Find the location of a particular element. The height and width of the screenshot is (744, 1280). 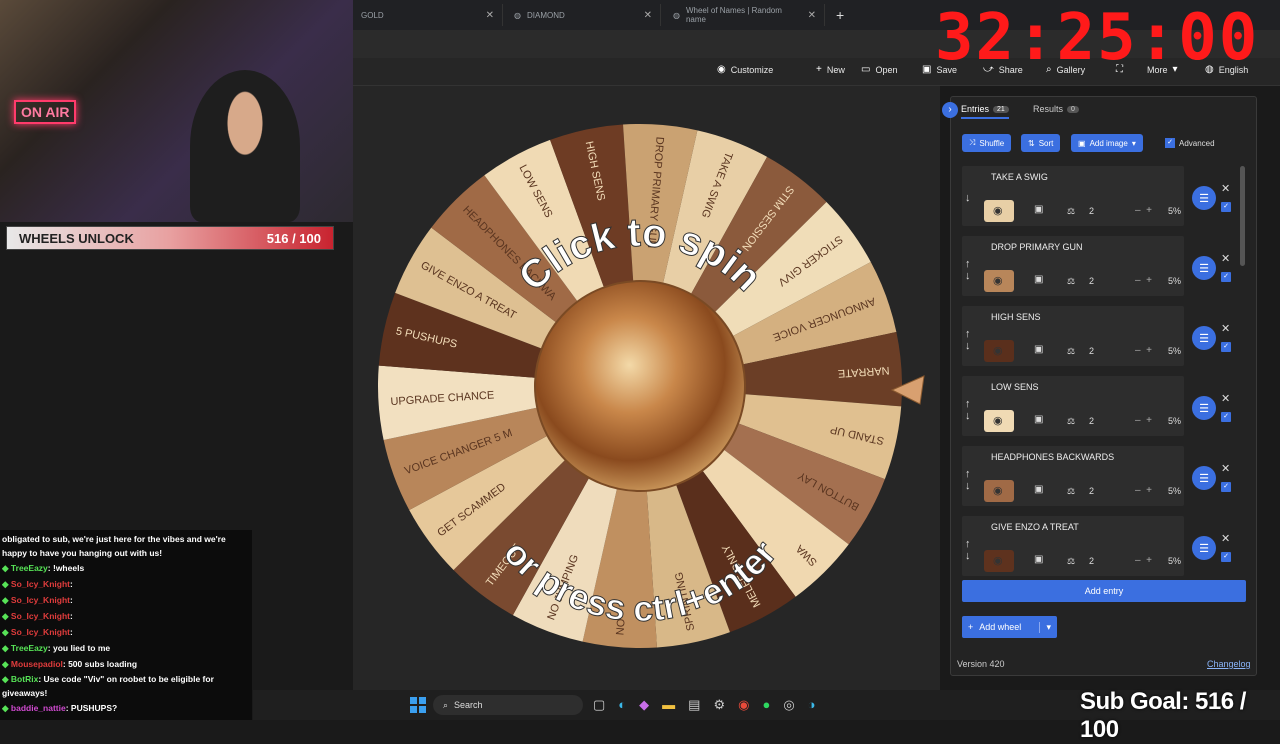

add-entry-button: Add entry is located at coordinates (1104, 591).